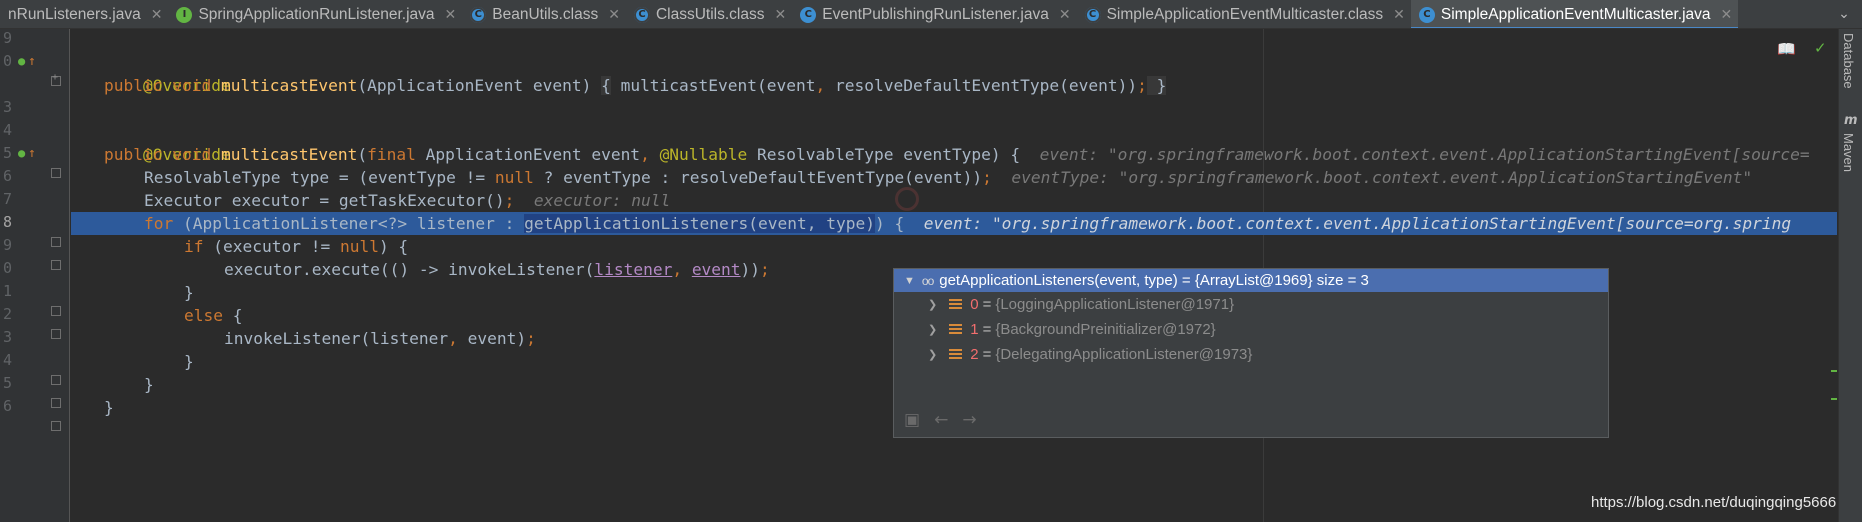  Describe the element at coordinates (987, 304) in the screenshot. I see `equals-sign: =` at that location.